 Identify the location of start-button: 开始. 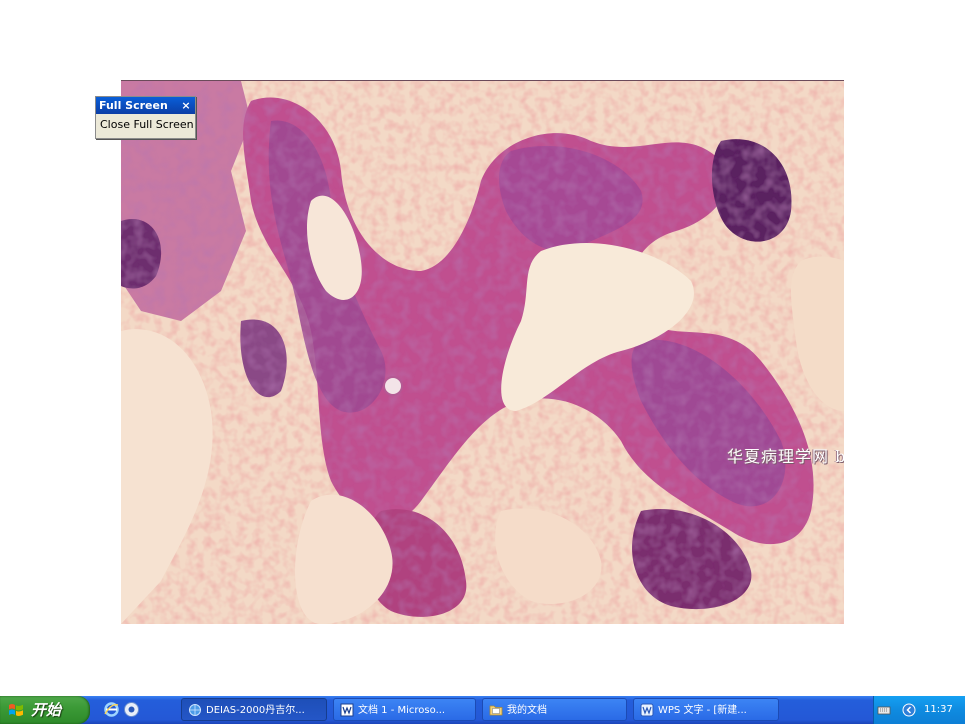
(45, 710).